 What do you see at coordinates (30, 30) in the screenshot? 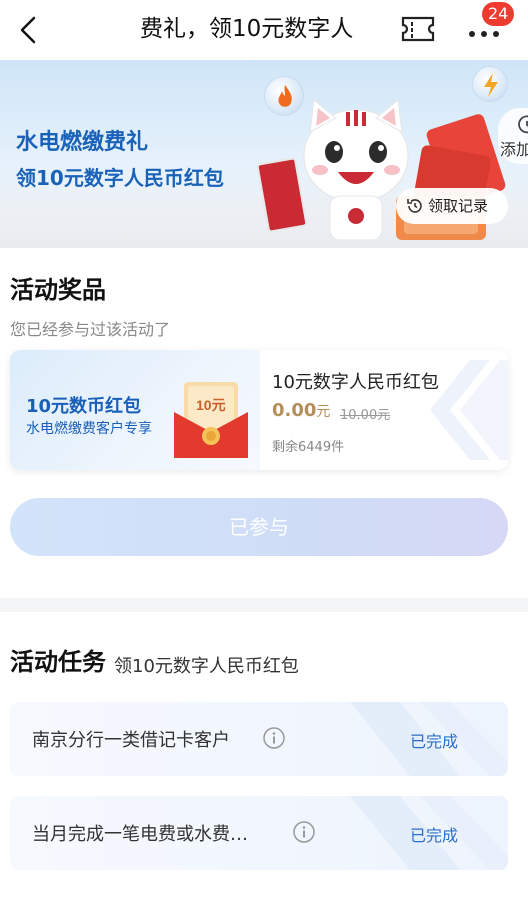
I see `back-arrow-icon` at bounding box center [30, 30].